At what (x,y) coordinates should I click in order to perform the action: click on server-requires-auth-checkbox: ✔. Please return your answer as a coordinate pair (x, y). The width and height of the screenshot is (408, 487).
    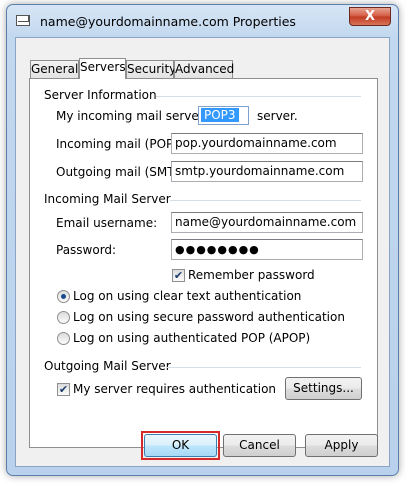
    Looking at the image, I should click on (63, 389).